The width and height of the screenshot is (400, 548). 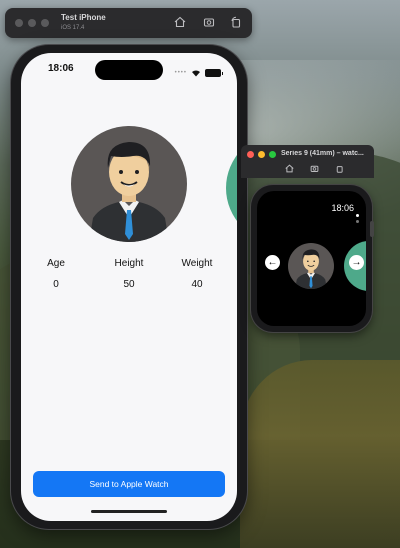 I want to click on watch-status-time: 18:06, so click(x=342, y=208).